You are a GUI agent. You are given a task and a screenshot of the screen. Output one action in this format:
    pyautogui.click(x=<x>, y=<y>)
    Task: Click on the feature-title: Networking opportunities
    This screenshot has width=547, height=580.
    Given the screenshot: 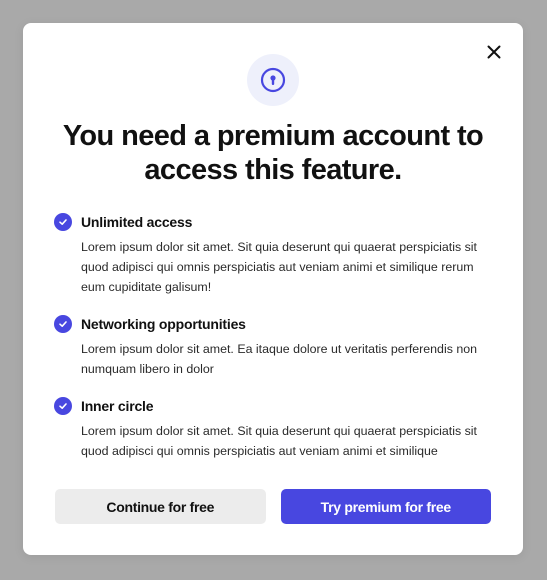 What is the action you would take?
    pyautogui.click(x=163, y=324)
    